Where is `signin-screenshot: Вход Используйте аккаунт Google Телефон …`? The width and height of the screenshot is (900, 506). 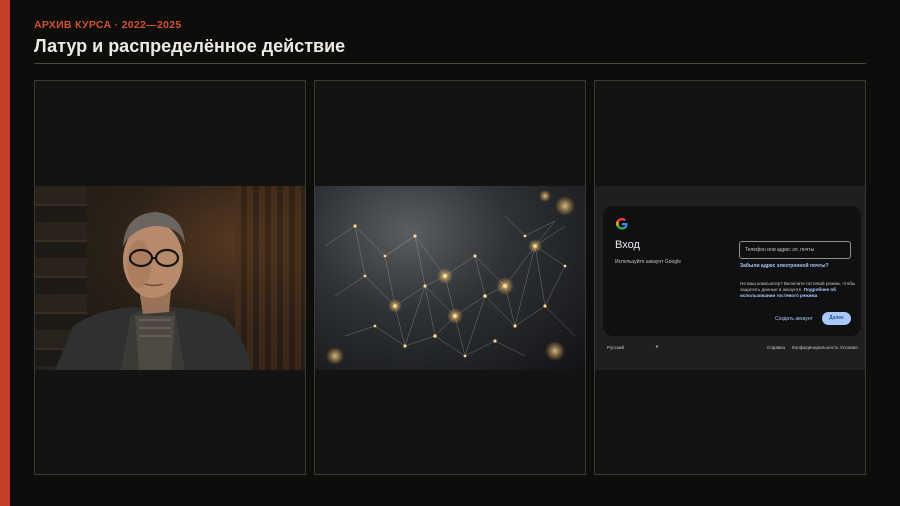 signin-screenshot: Вход Используйте аккаунт Google Телефон … is located at coordinates (730, 278).